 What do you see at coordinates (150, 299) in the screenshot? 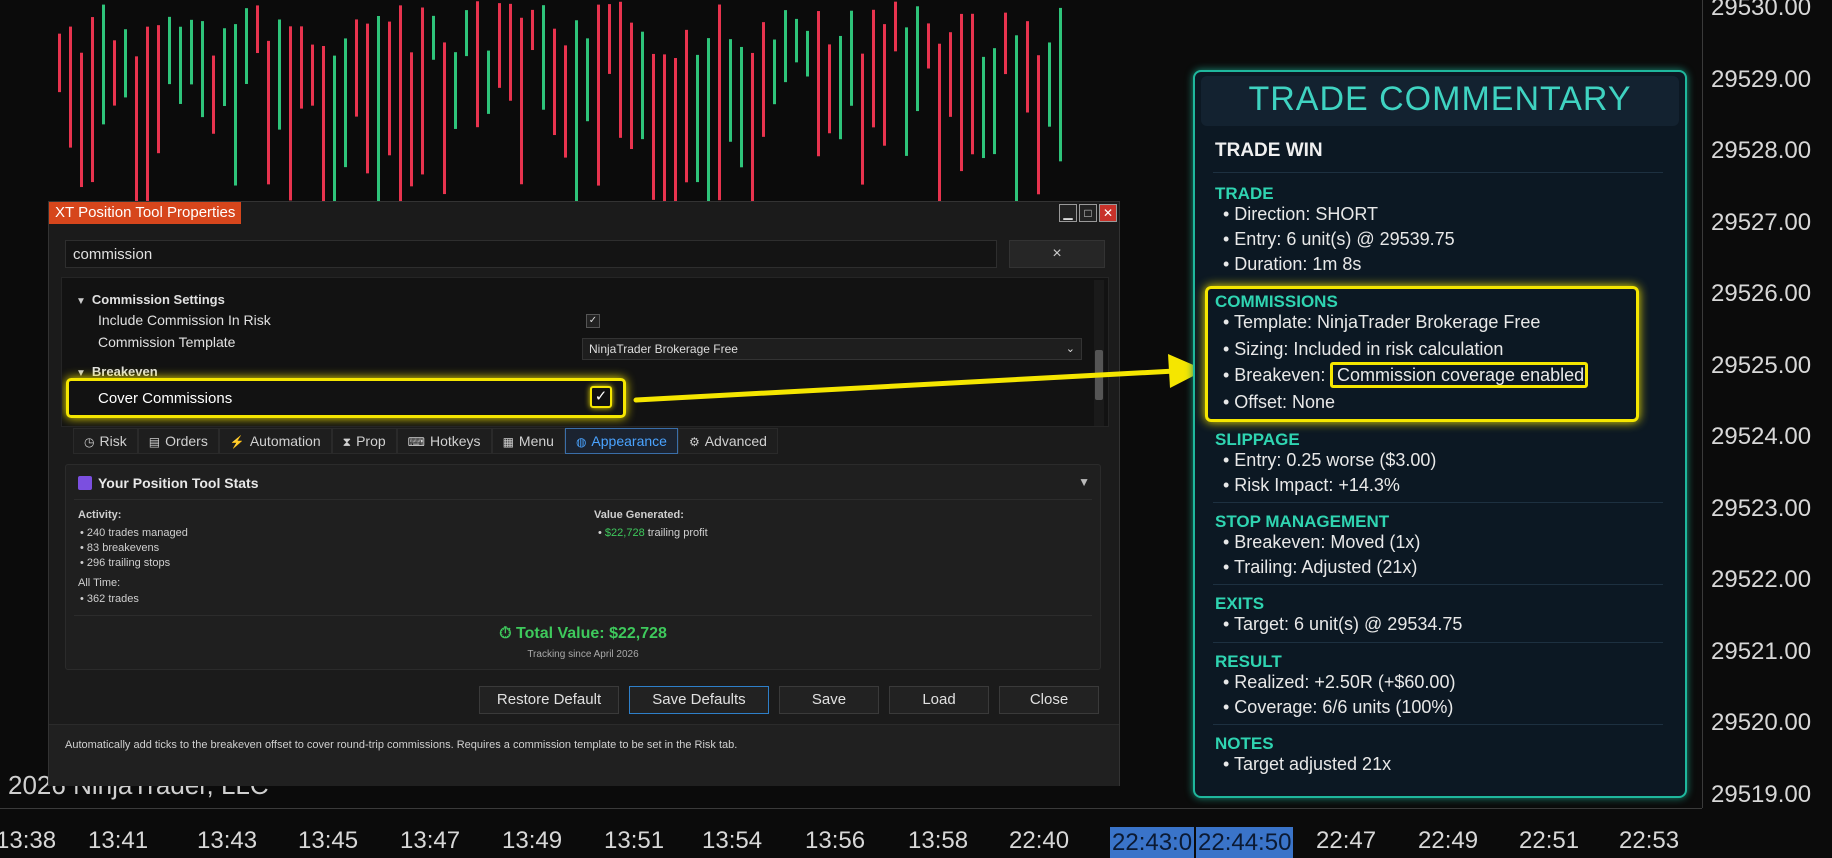
I see `category-commission-settings: ▼ Commission Settings` at bounding box center [150, 299].